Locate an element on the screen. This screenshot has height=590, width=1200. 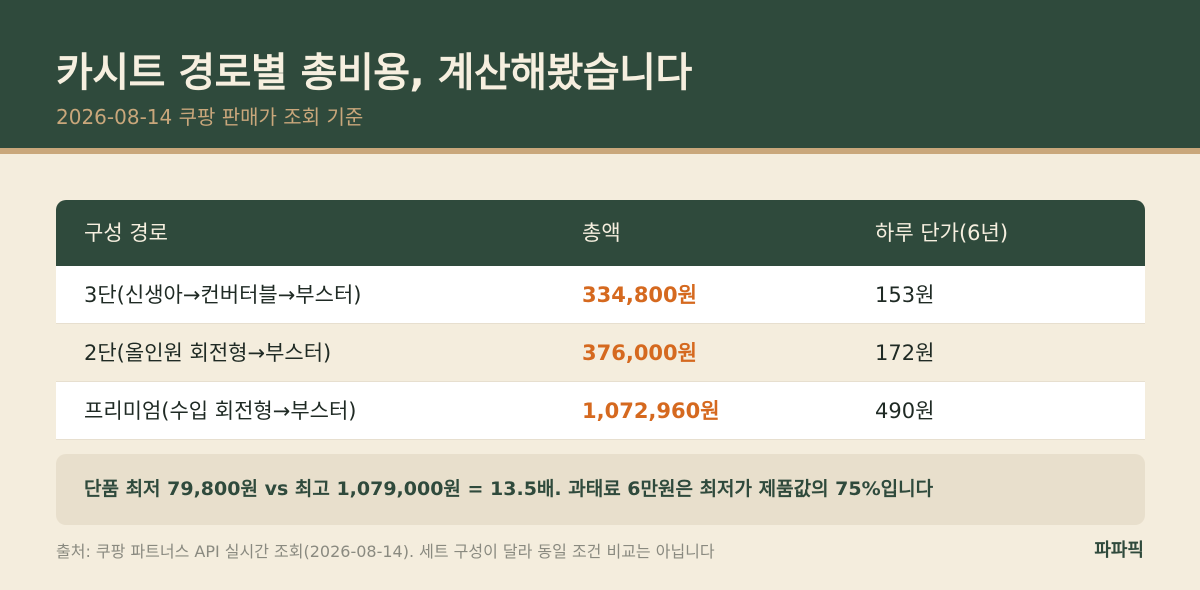
page-title: 카시트 경로별 총비용, 계산해봤습니다 is located at coordinates (374, 73).